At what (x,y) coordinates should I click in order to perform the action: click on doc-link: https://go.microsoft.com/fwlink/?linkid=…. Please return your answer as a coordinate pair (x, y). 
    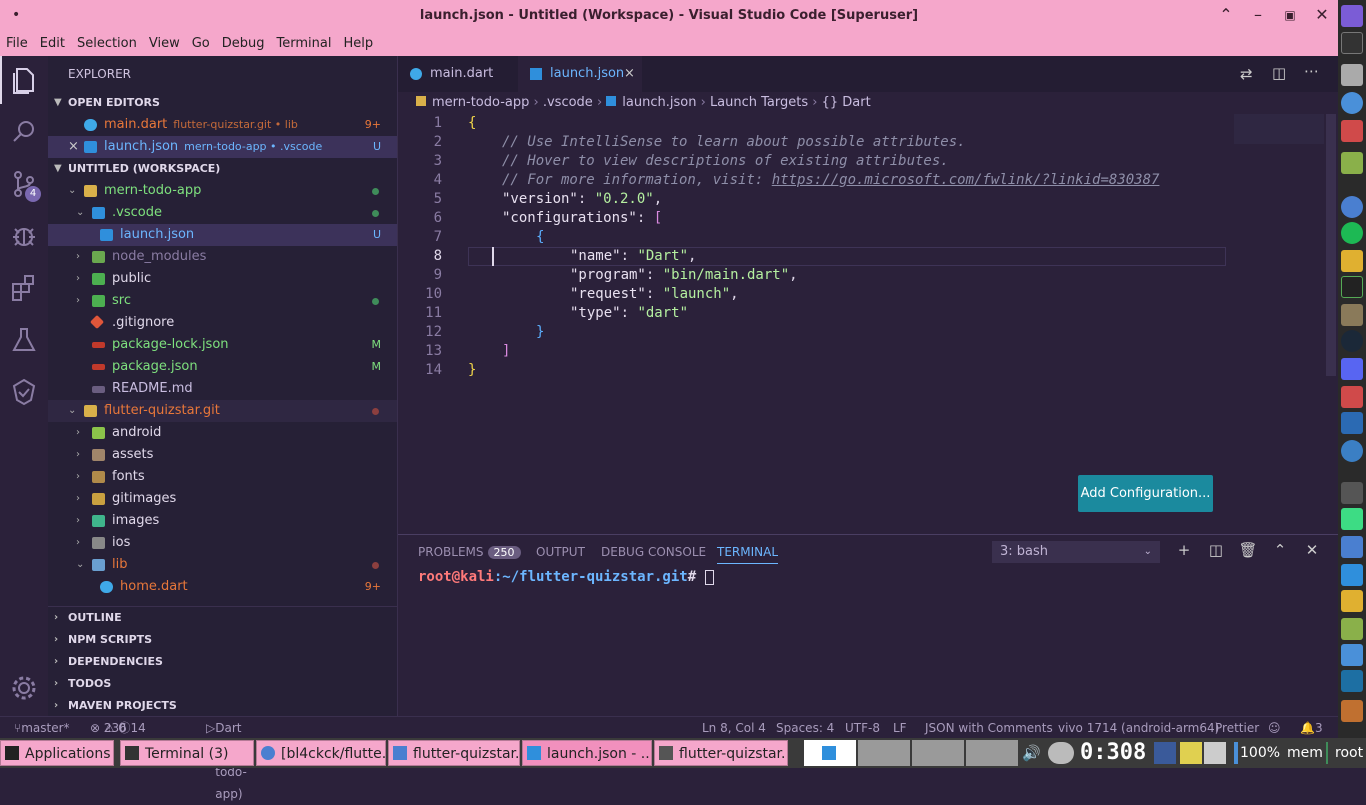
    Looking at the image, I should click on (966, 180).